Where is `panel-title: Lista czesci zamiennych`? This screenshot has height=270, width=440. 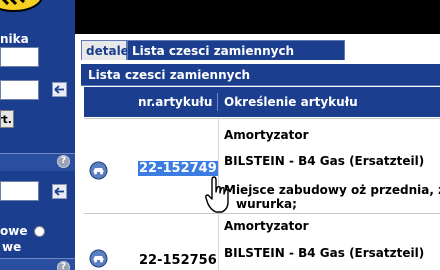 panel-title: Lista czesci zamiennych is located at coordinates (260, 75).